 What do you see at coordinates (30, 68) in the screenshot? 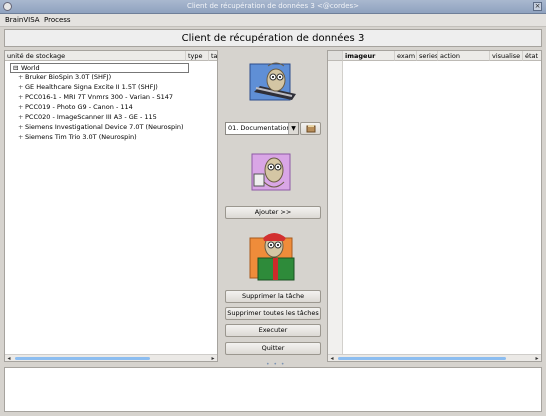
I see `tree-root-label: World` at bounding box center [30, 68].